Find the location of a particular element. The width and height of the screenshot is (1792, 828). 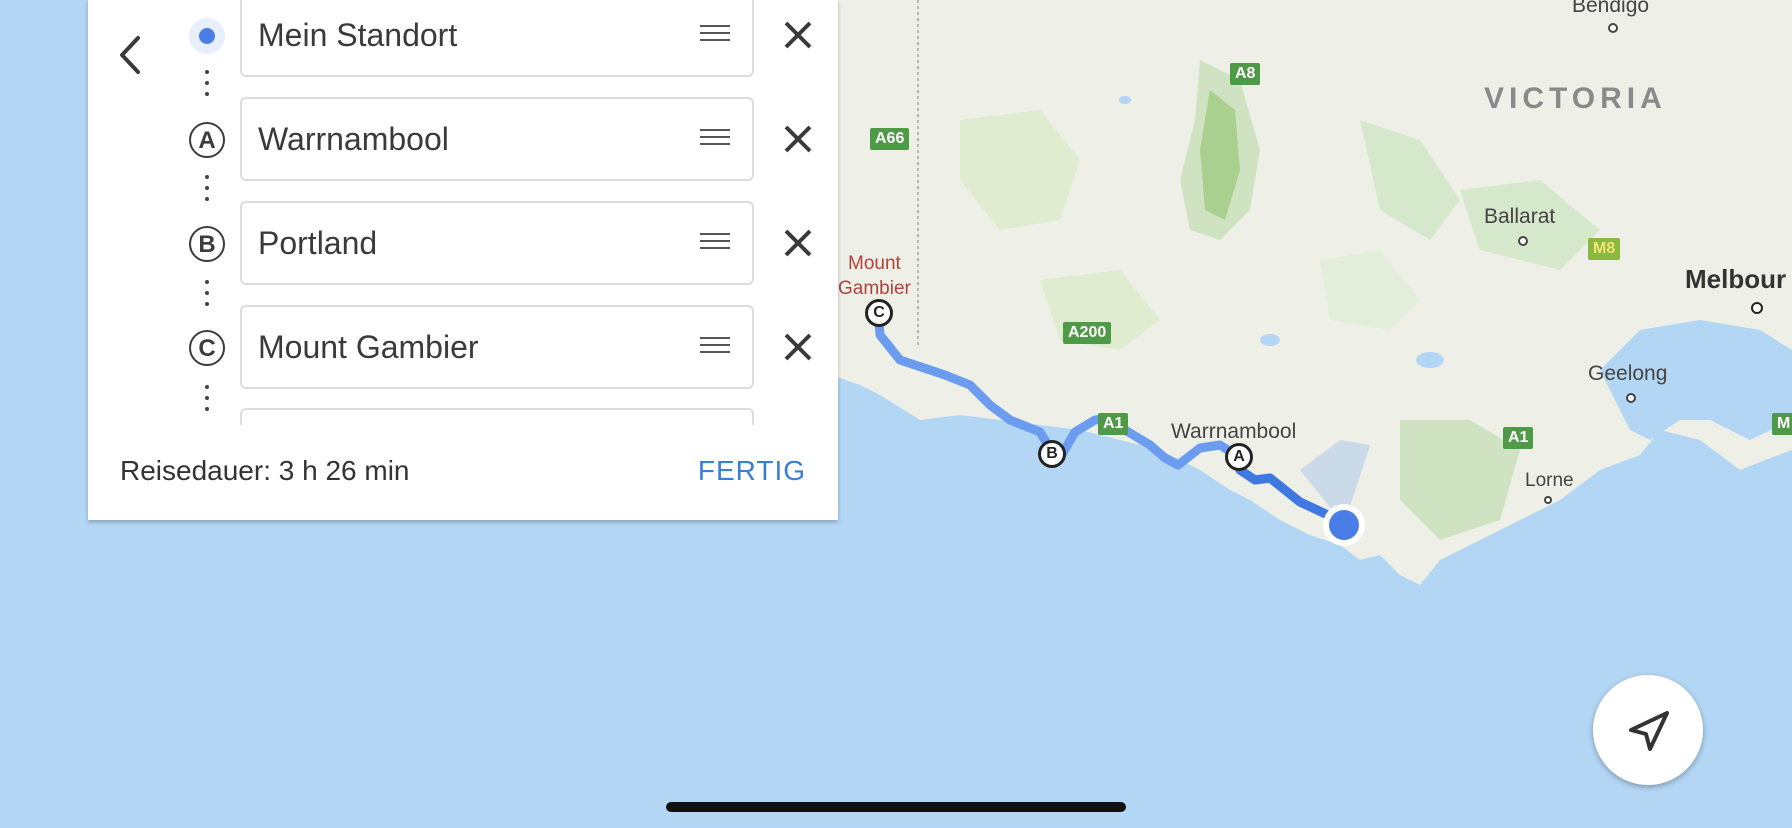

remove-stop-b-button is located at coordinates (798, 243).